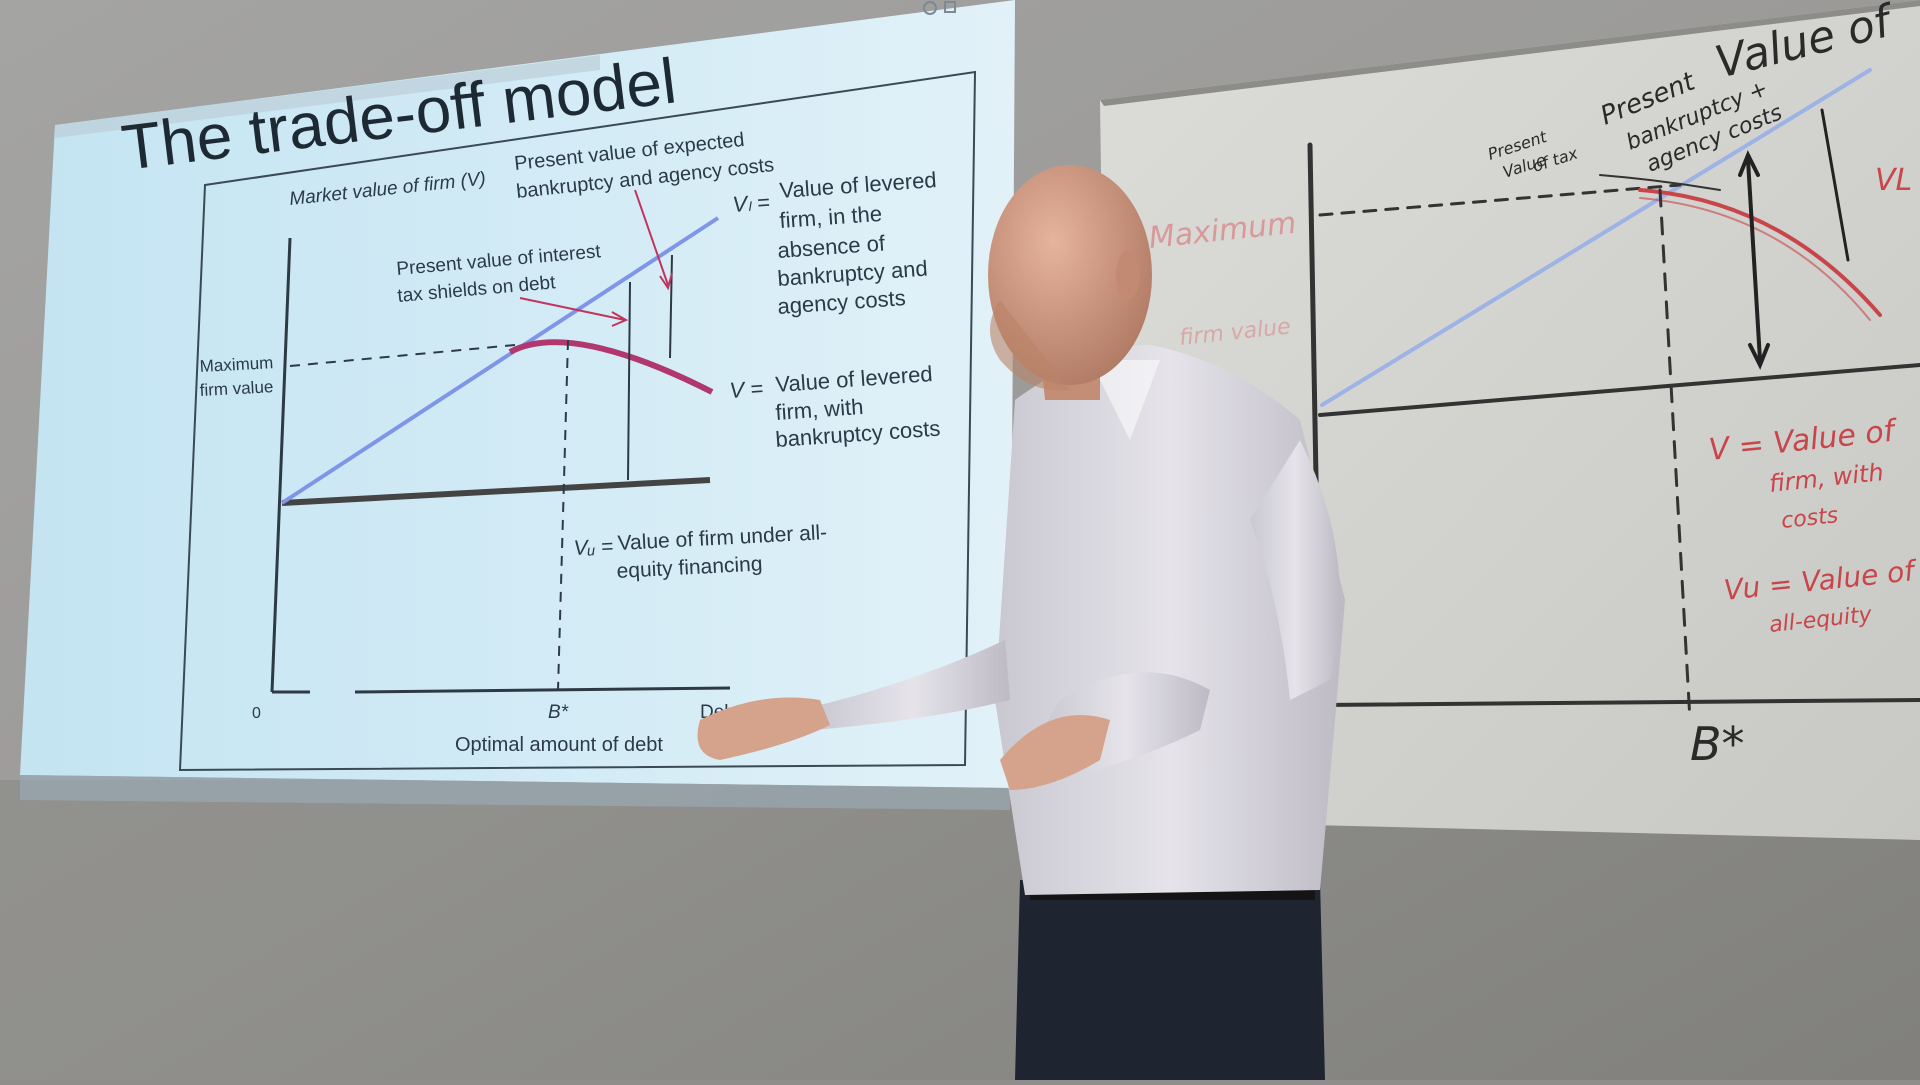 The height and width of the screenshot is (1085, 1920). What do you see at coordinates (1170, 980) in the screenshot?
I see `presenter-pants` at bounding box center [1170, 980].